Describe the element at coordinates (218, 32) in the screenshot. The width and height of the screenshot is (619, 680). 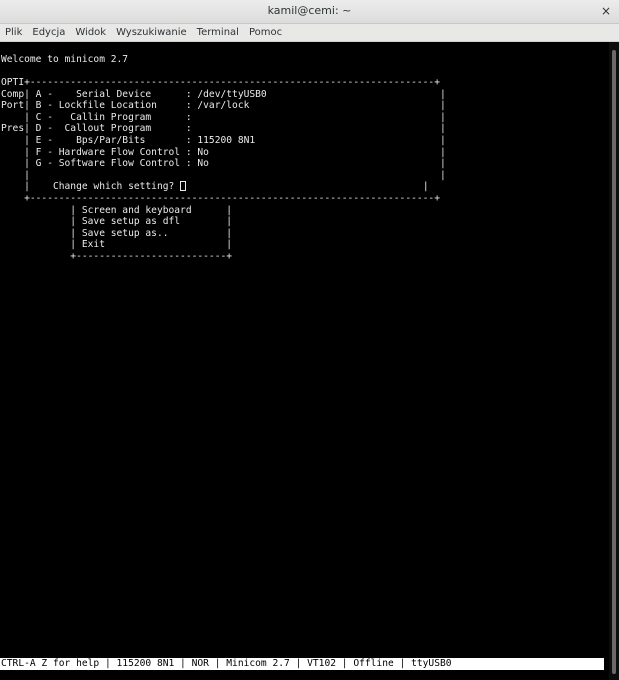
I see `menu-terminal: Terminal` at that location.